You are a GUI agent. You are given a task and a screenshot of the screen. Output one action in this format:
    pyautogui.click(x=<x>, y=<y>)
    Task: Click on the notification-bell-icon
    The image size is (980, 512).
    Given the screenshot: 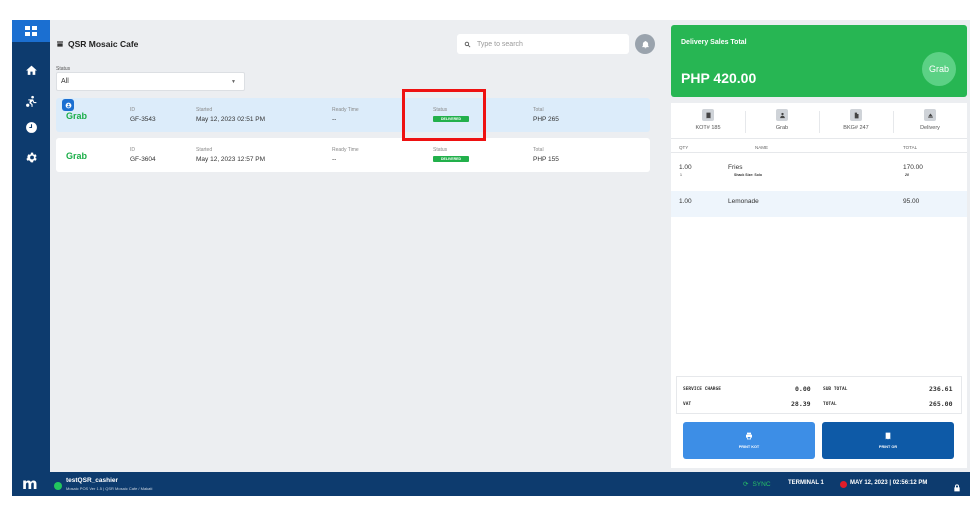 What is the action you would take?
    pyautogui.click(x=645, y=44)
    